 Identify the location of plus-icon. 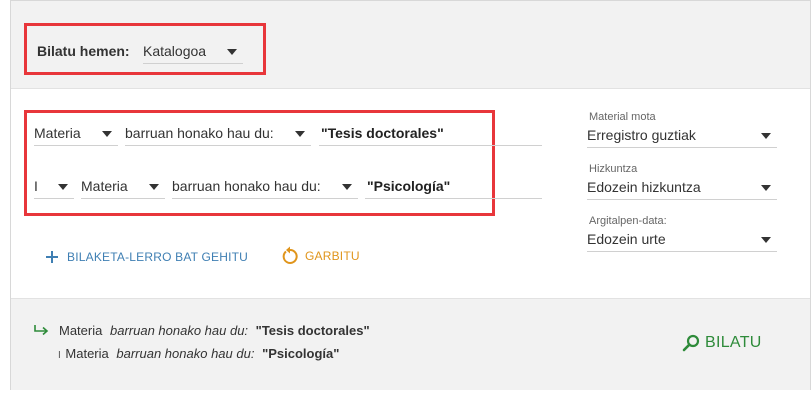
(52, 257).